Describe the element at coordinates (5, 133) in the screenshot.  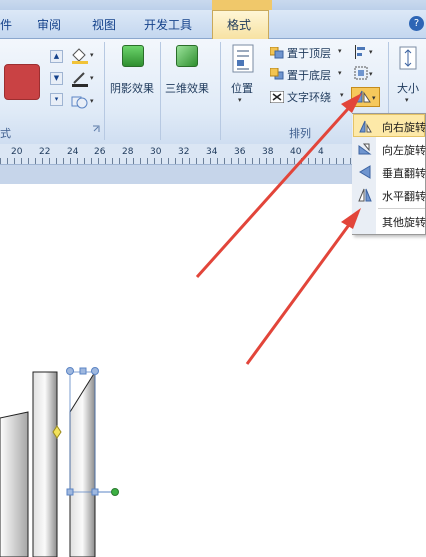
I see `shape-styles-group-label: 式` at that location.